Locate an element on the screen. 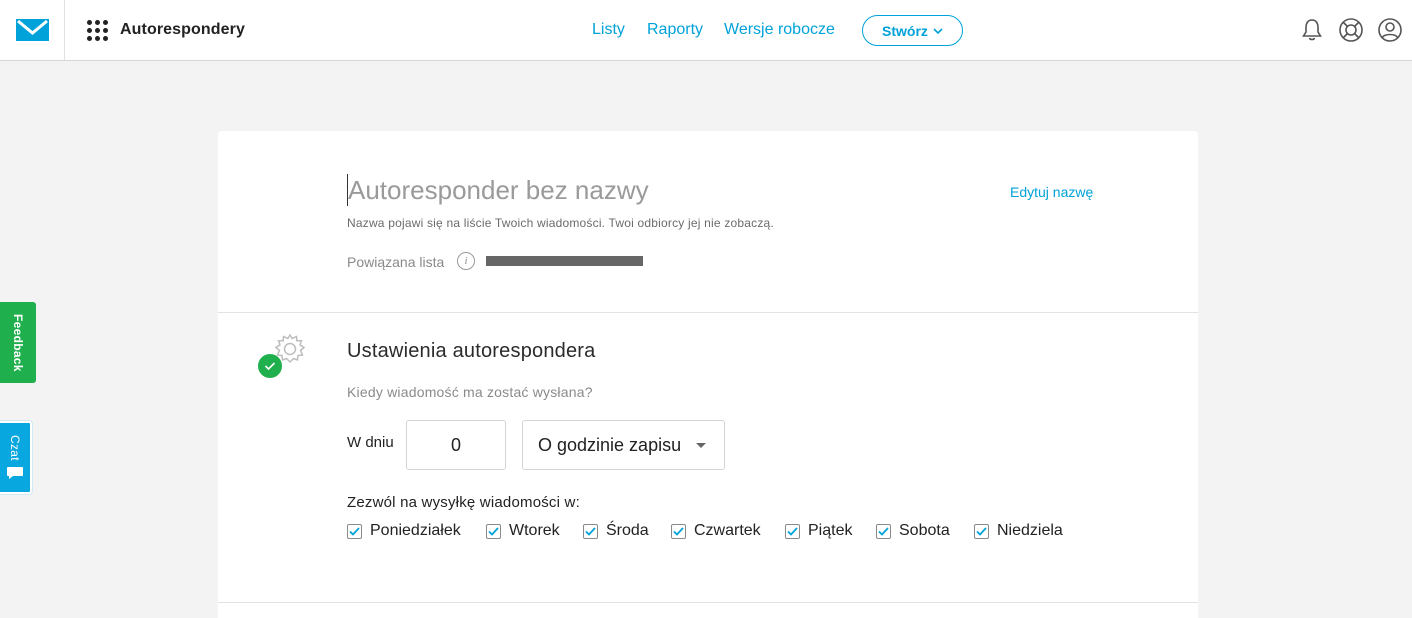  day-label-saturday: Sobota is located at coordinates (924, 530).